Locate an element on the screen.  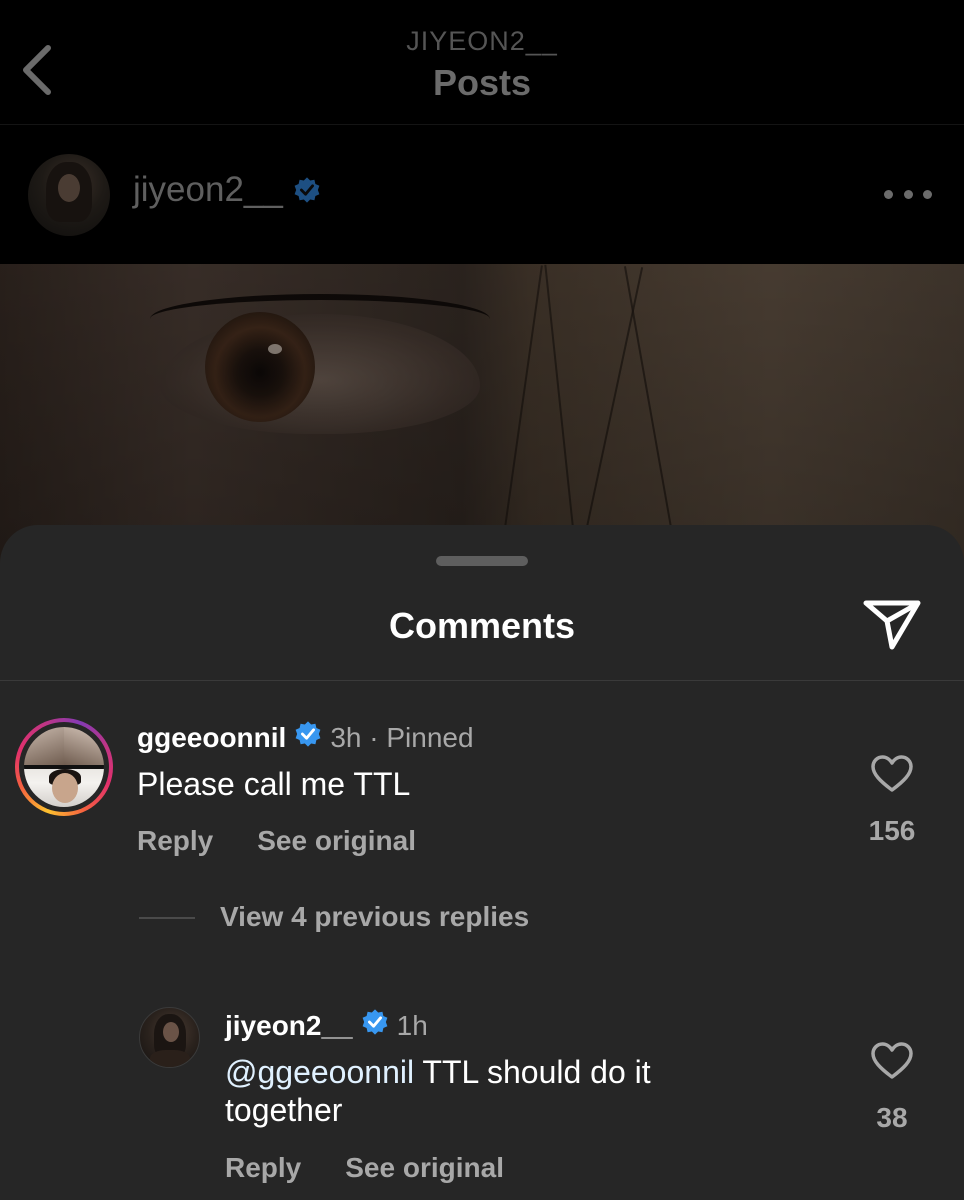
like-count: 38 is located at coordinates (892, 1117).